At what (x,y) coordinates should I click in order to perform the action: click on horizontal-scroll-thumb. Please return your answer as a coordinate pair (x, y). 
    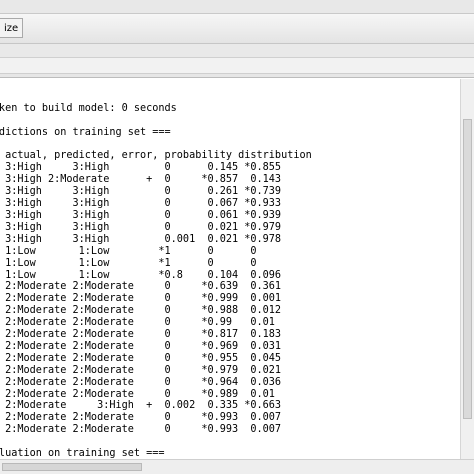
    Looking at the image, I should click on (72, 467).